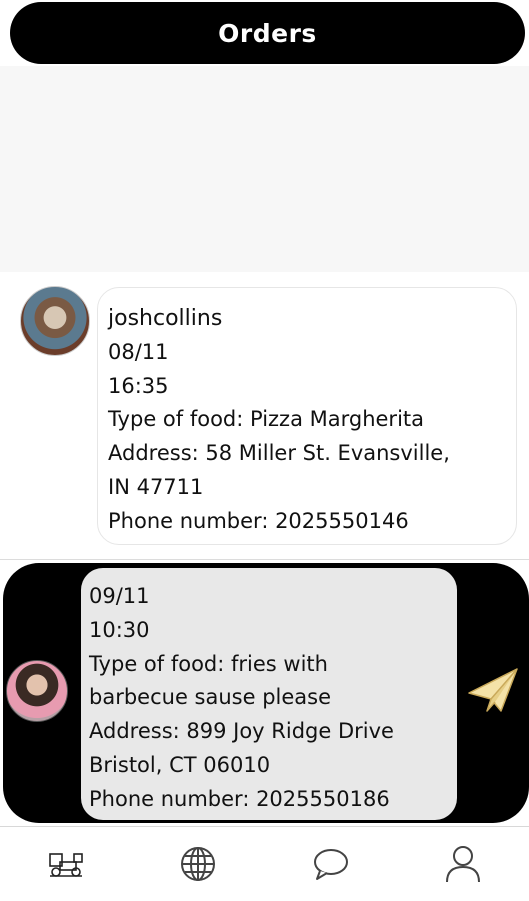 Image resolution: width=529 pixels, height=901 pixels. What do you see at coordinates (138, 385) in the screenshot?
I see `order-time: 16:35` at bounding box center [138, 385].